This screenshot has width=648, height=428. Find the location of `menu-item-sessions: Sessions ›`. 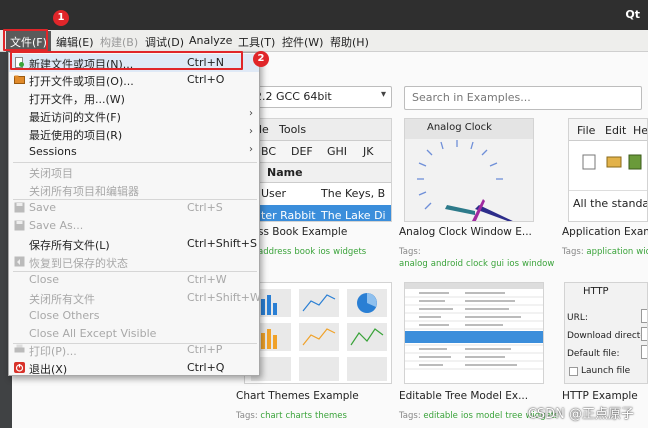

menu-item-sessions: Sessions › is located at coordinates (134, 152).